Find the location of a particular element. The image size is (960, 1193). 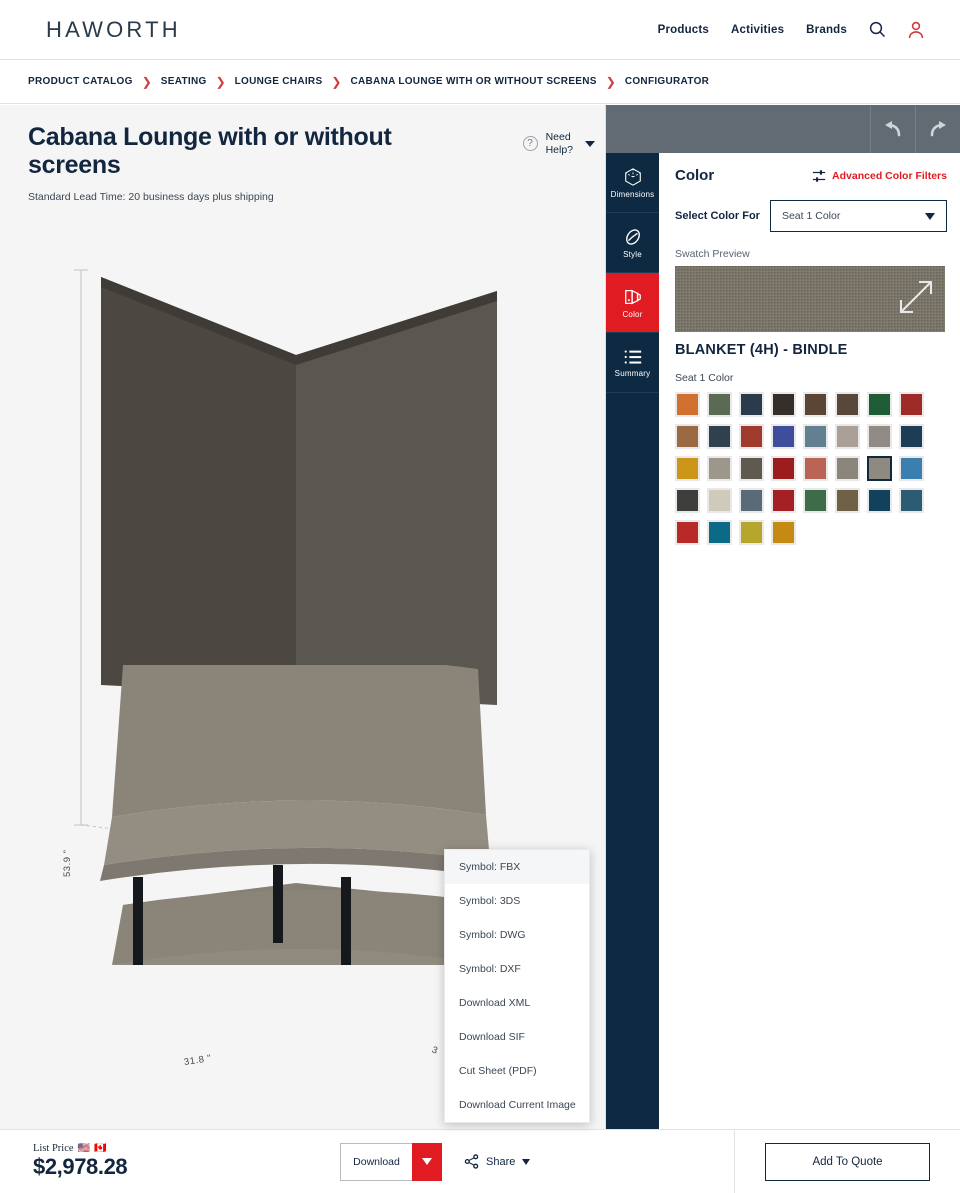

selected-color-target: Seat 1 Color is located at coordinates (811, 216).